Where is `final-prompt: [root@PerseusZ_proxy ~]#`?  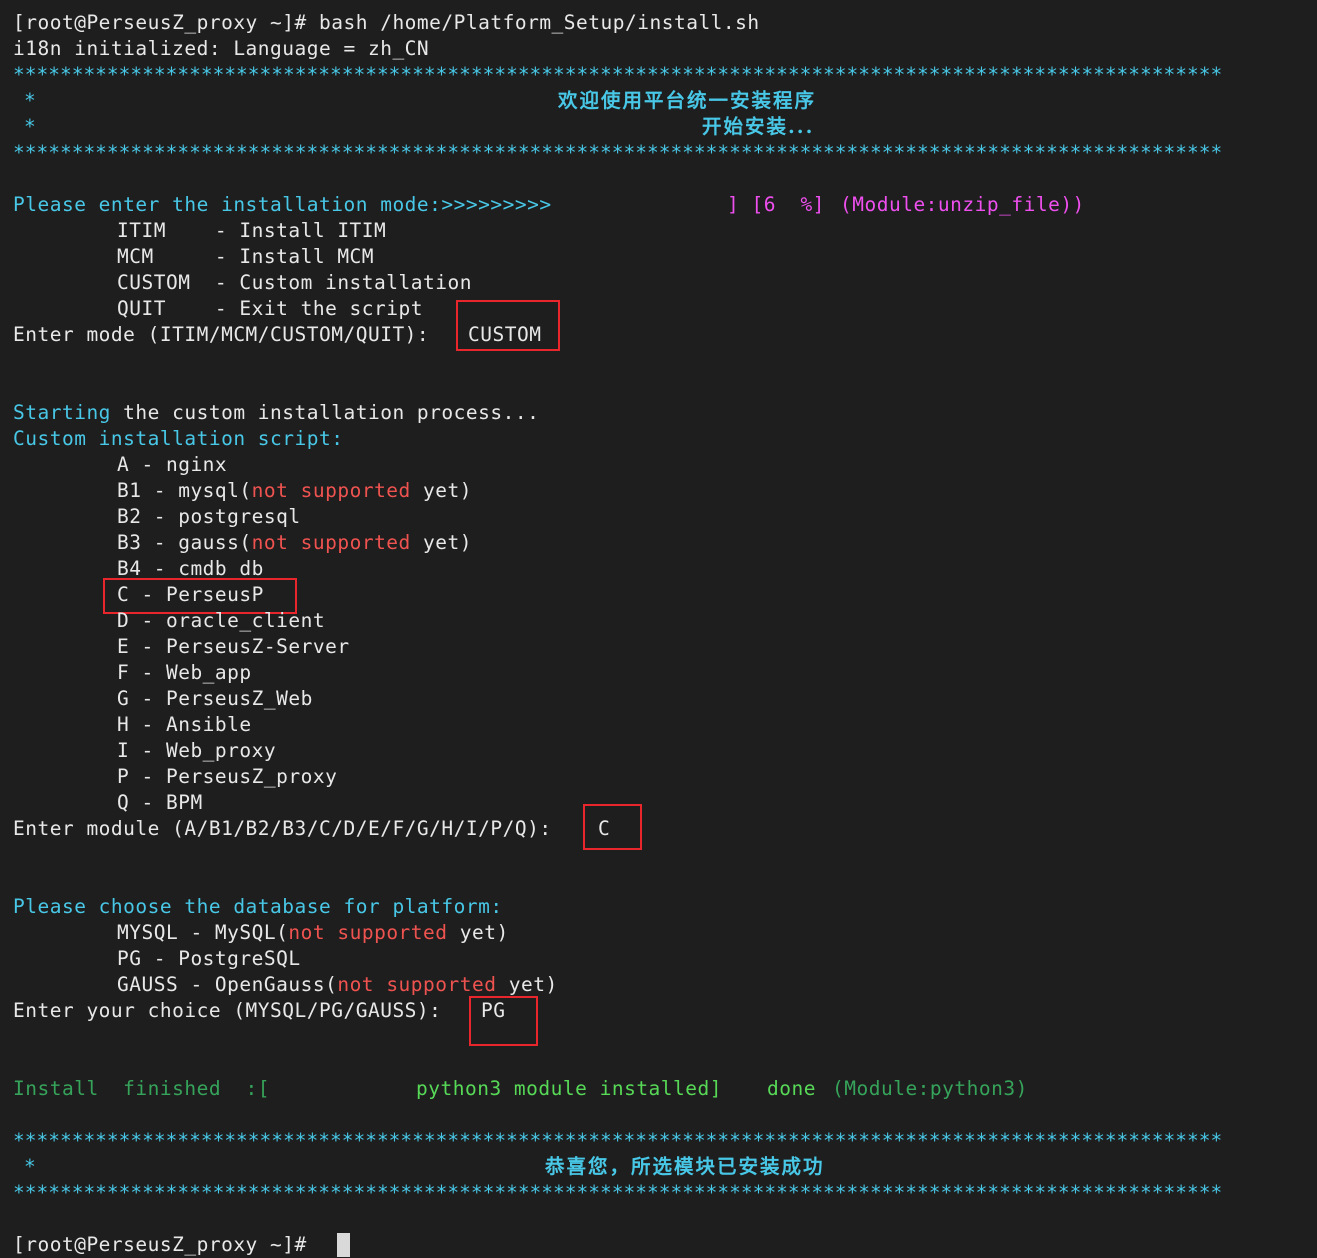 final-prompt: [root@PerseusZ_proxy ~]# is located at coordinates (160, 1244).